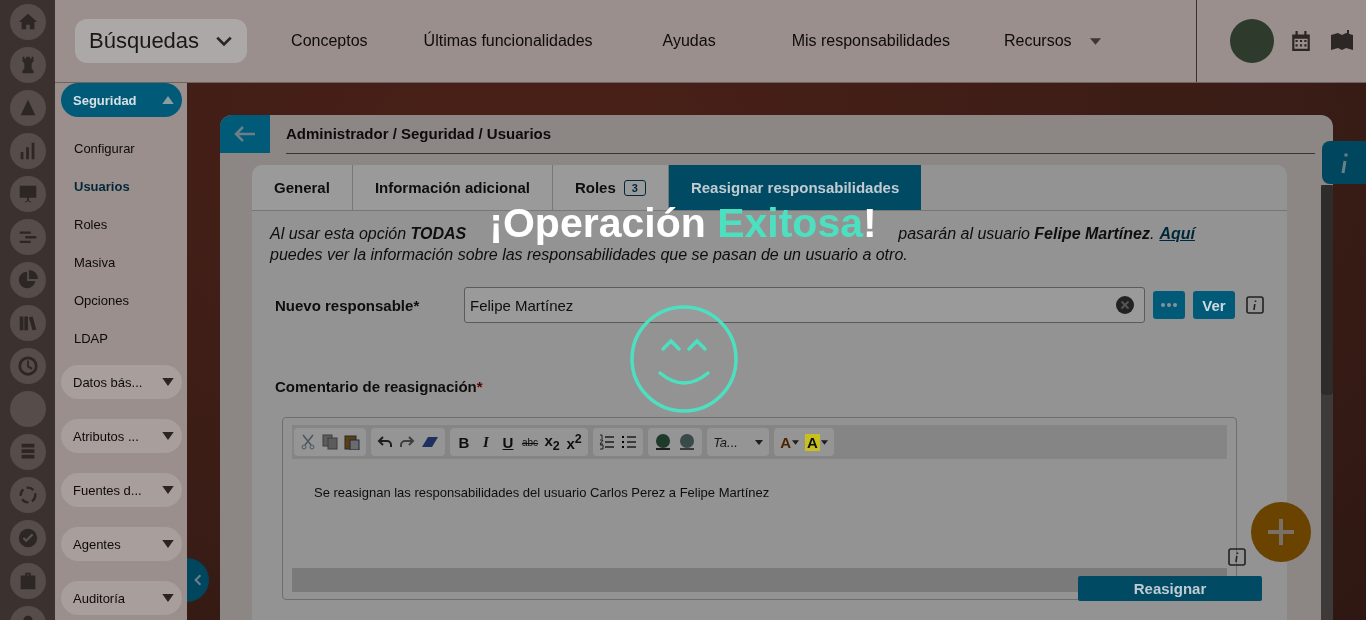 Image resolution: width=1366 pixels, height=620 pixels. What do you see at coordinates (785, 442) in the screenshot?
I see `text-color-button: A` at bounding box center [785, 442].